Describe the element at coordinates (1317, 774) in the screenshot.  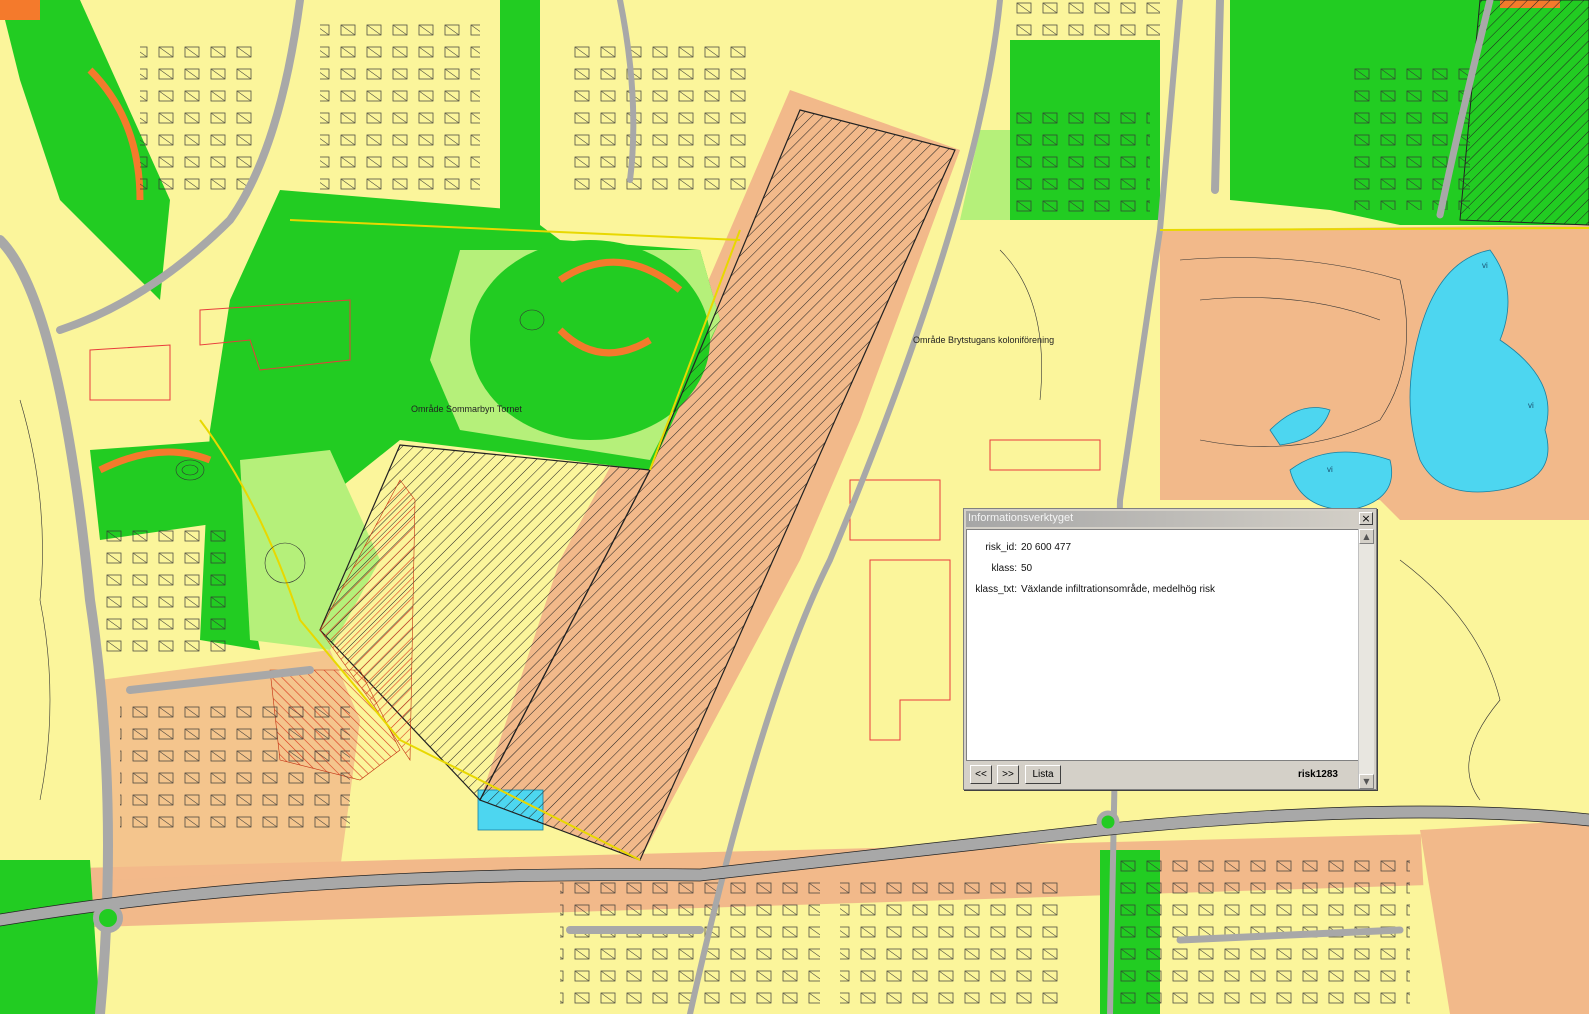
I see `layer-name: risk1283` at that location.